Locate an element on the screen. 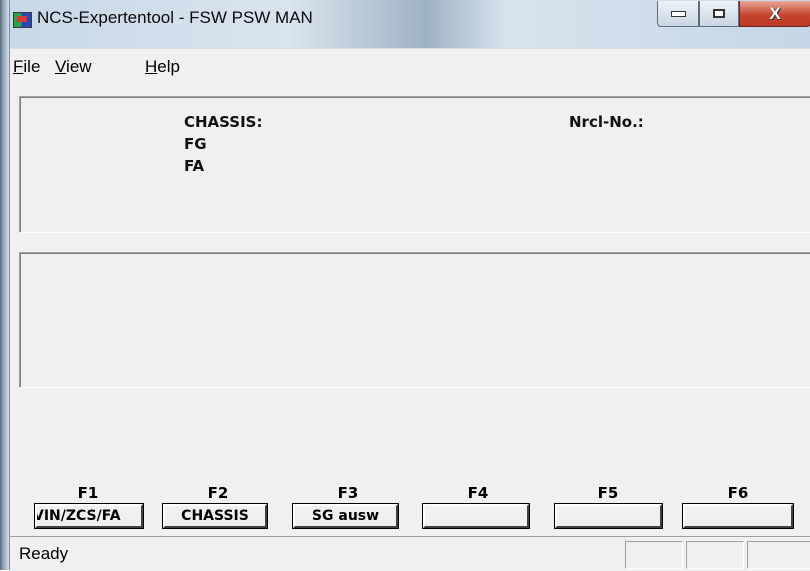 This screenshot has width=810, height=571. nrcl-no-label: Nrcl-No.: is located at coordinates (606, 122).